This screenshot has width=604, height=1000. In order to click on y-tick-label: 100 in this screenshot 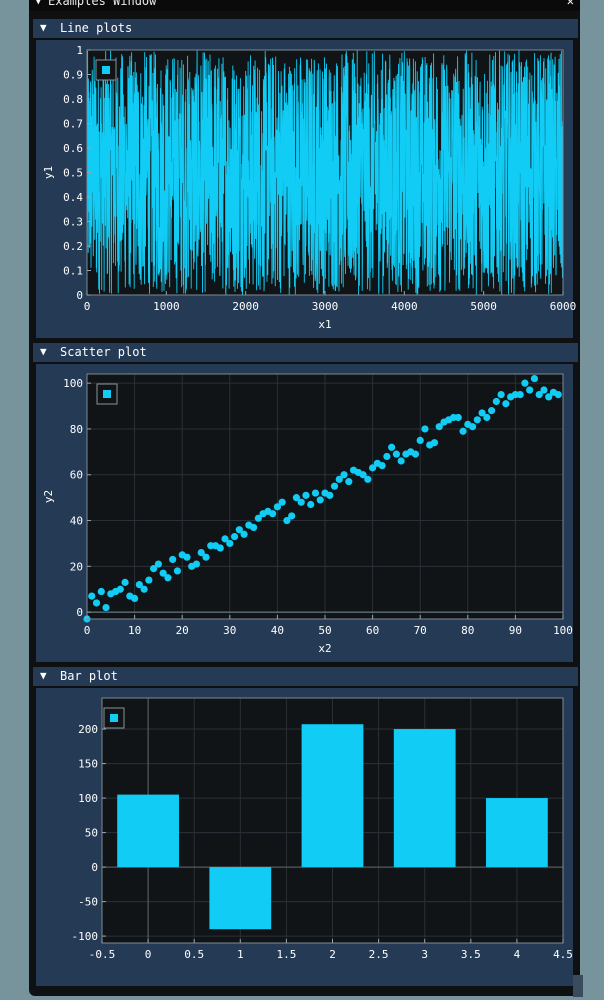, I will do `click(88, 798)`.